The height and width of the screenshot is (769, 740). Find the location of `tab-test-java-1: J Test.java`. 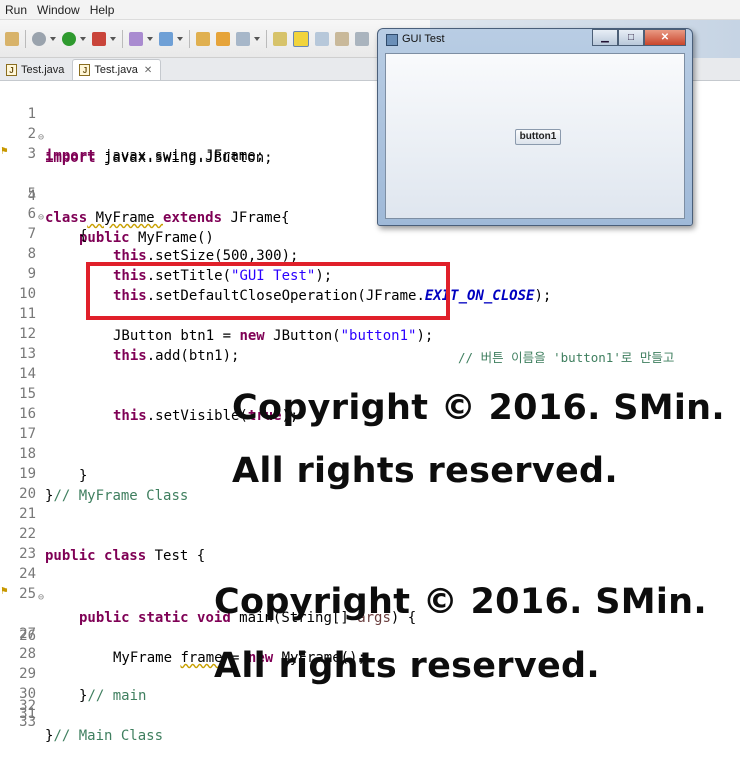

tab-test-java-1: J Test.java is located at coordinates (36, 70).